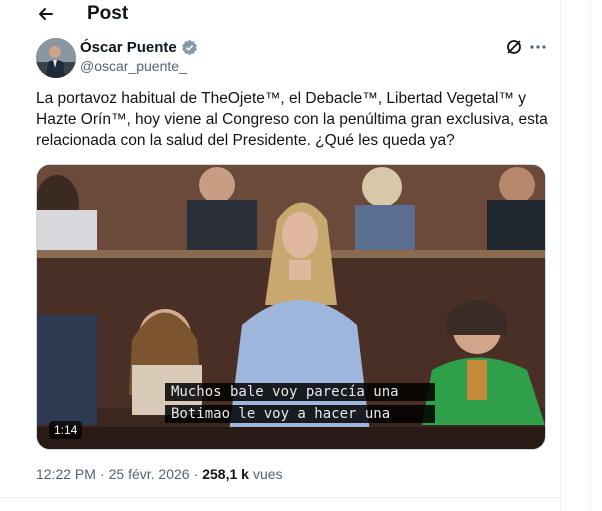  What do you see at coordinates (128, 47) in the screenshot?
I see `author-name: Óscar Puente` at bounding box center [128, 47].